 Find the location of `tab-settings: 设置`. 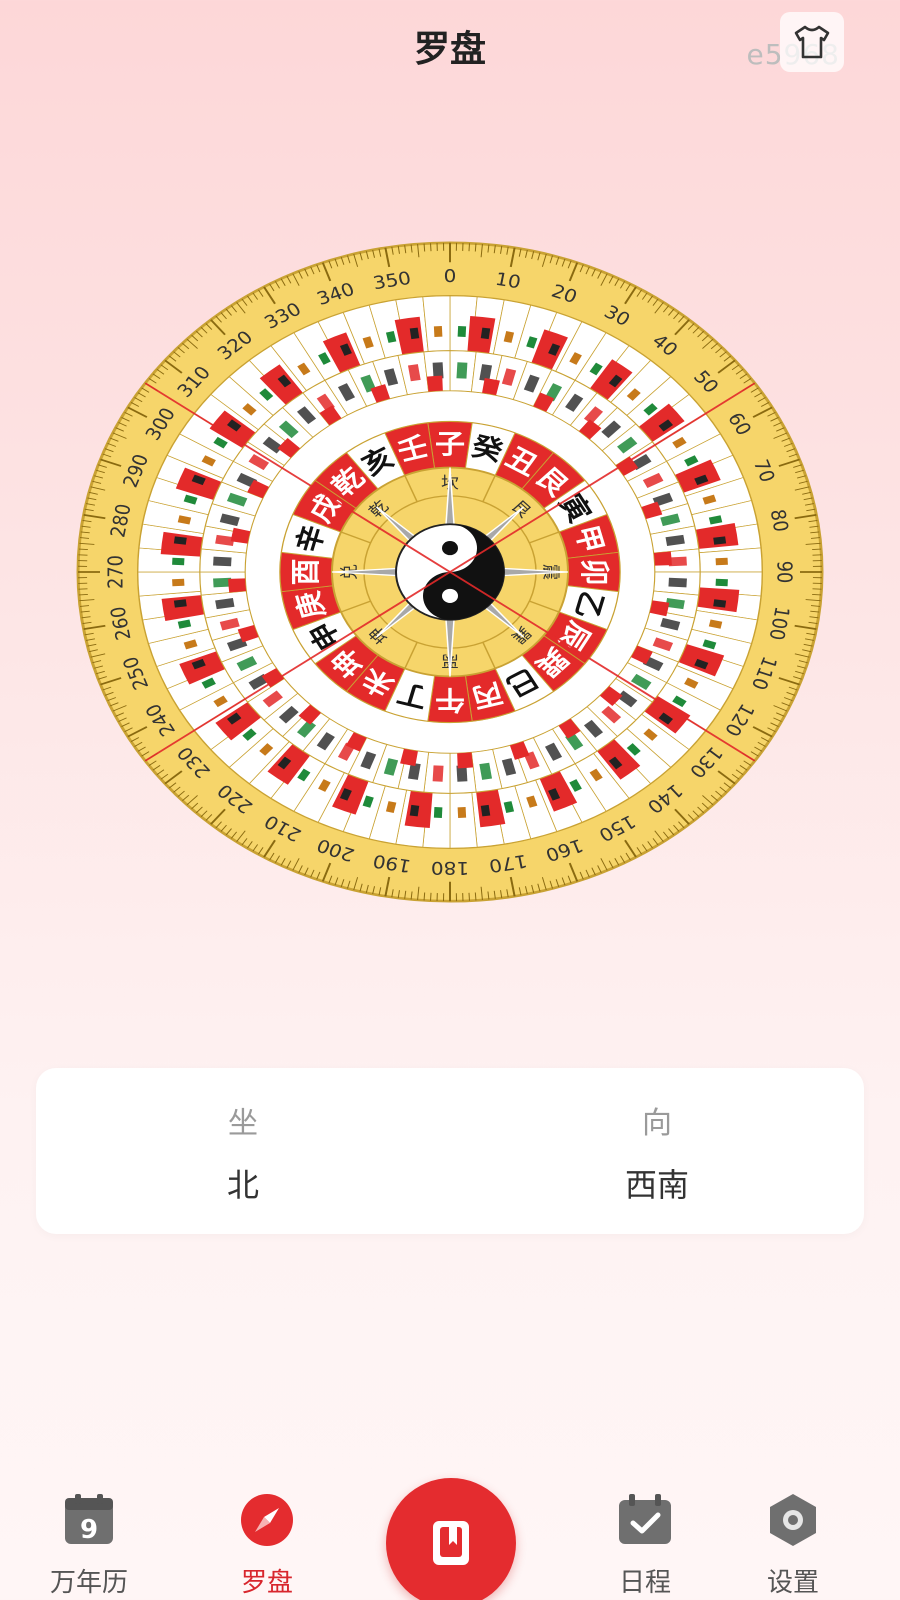

tab-settings: 设置 is located at coordinates (793, 1540).